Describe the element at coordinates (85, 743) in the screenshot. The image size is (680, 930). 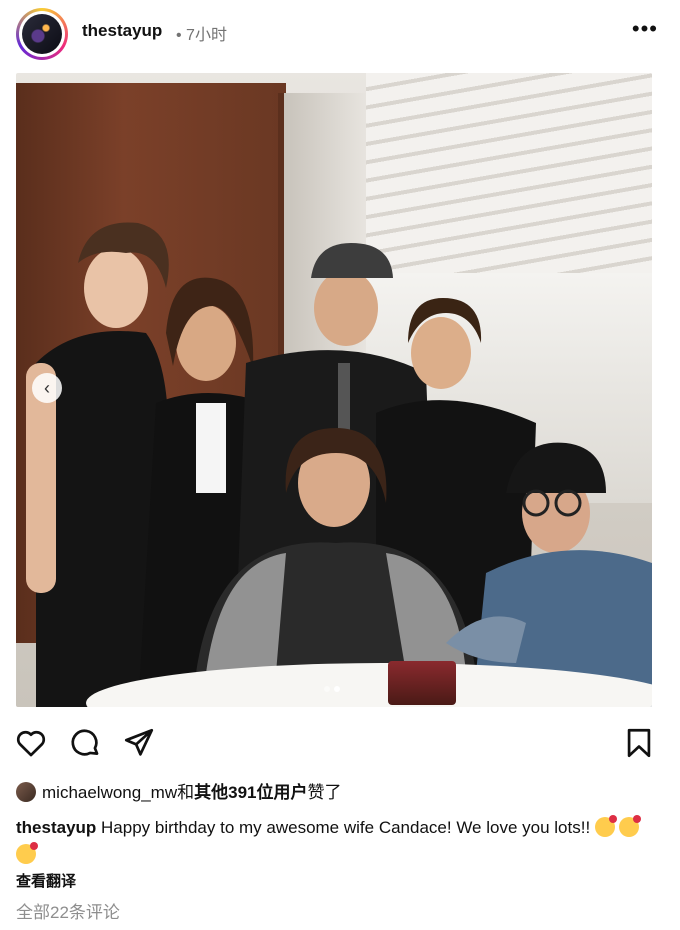
I see `comment-icon` at that location.